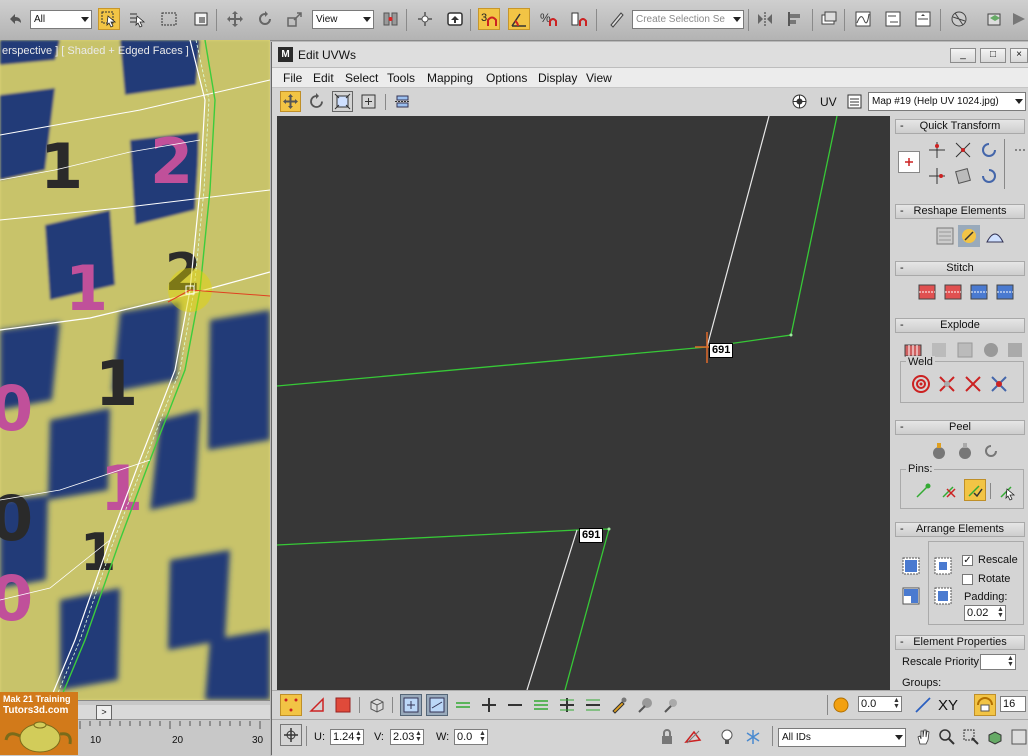 Image resolution: width=1028 pixels, height=756 pixels. I want to click on stitch-average-icon, so click(953, 292).